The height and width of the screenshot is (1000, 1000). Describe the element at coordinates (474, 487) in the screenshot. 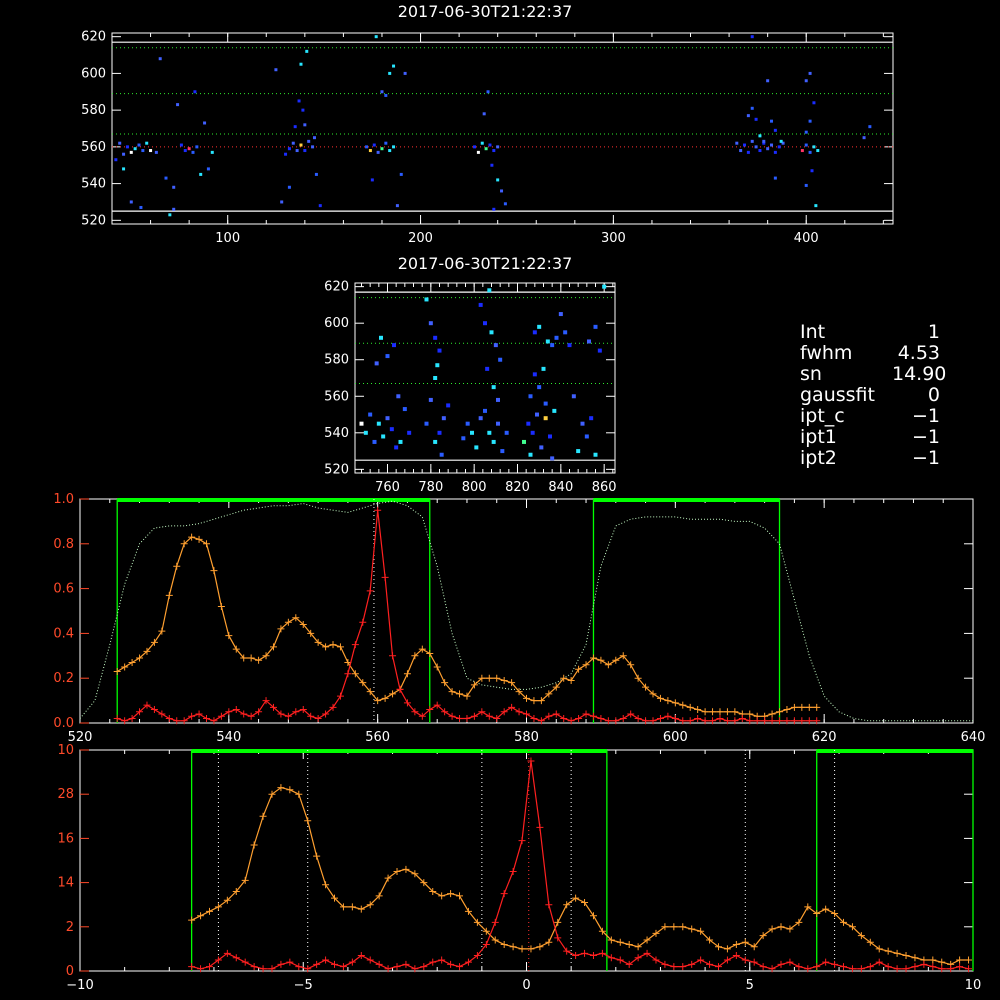

I see `x-tick-label: 800` at that location.